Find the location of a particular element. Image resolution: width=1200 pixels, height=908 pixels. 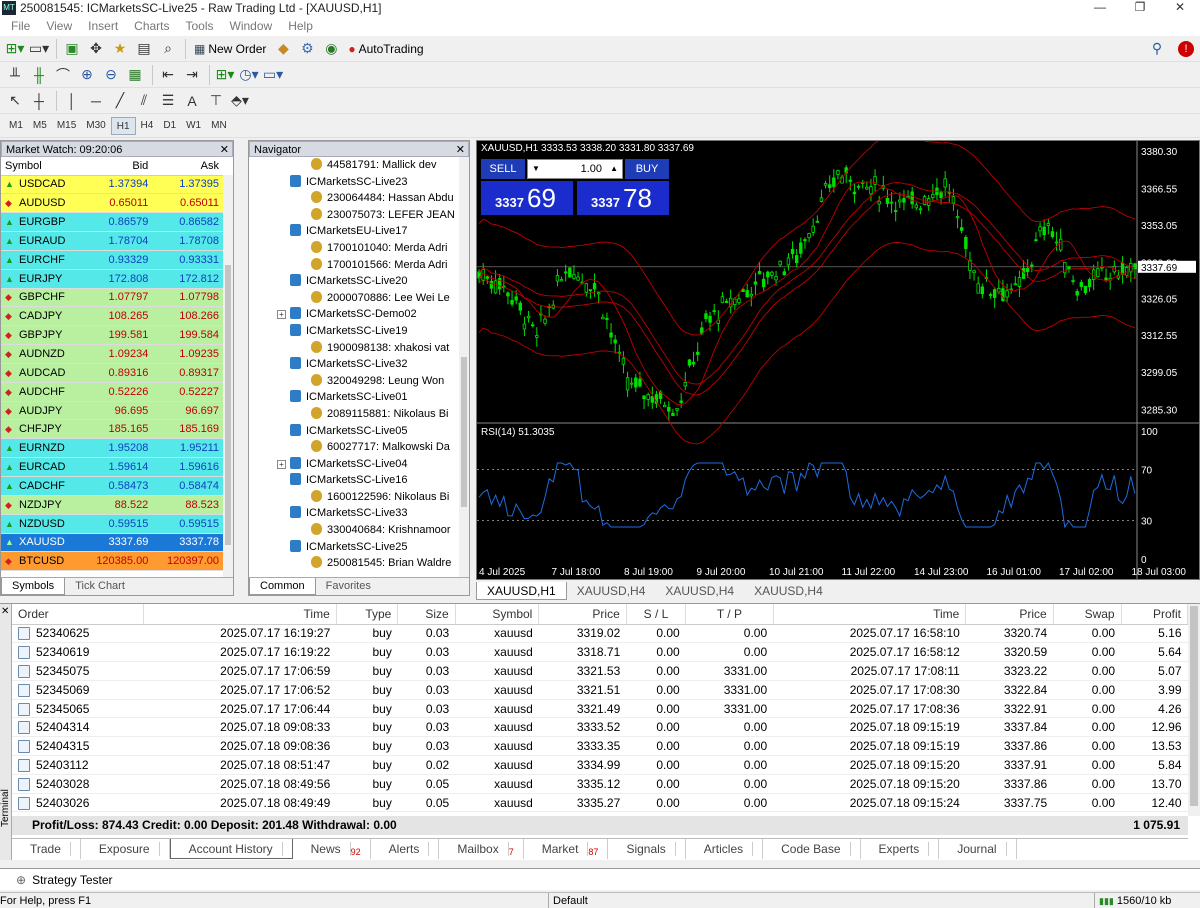

bid-cell: 1.37394 is located at coordinates (117, 185).